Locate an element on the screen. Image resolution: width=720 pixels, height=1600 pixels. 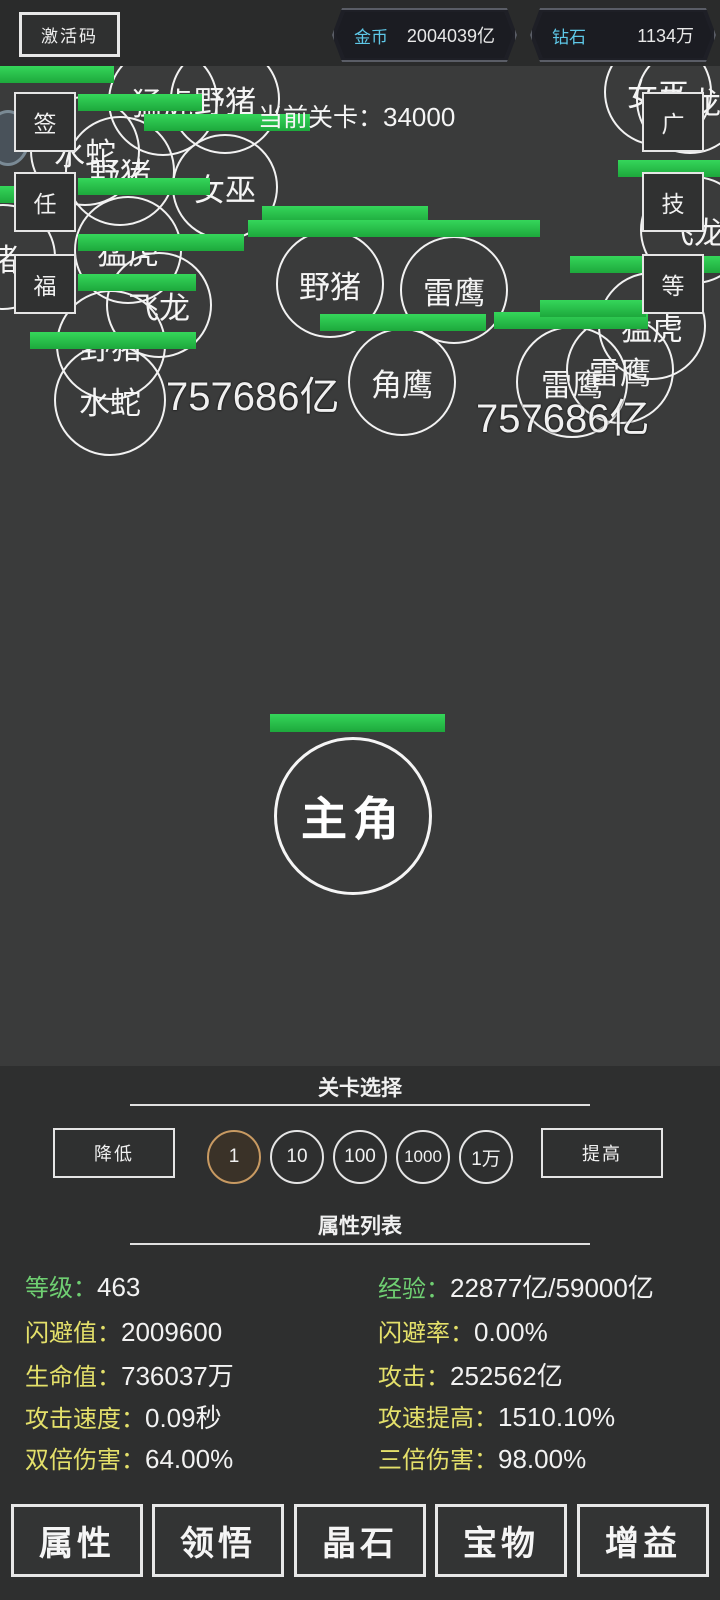
current-level-label: 当前关卡： is located at coordinates (321, 117).